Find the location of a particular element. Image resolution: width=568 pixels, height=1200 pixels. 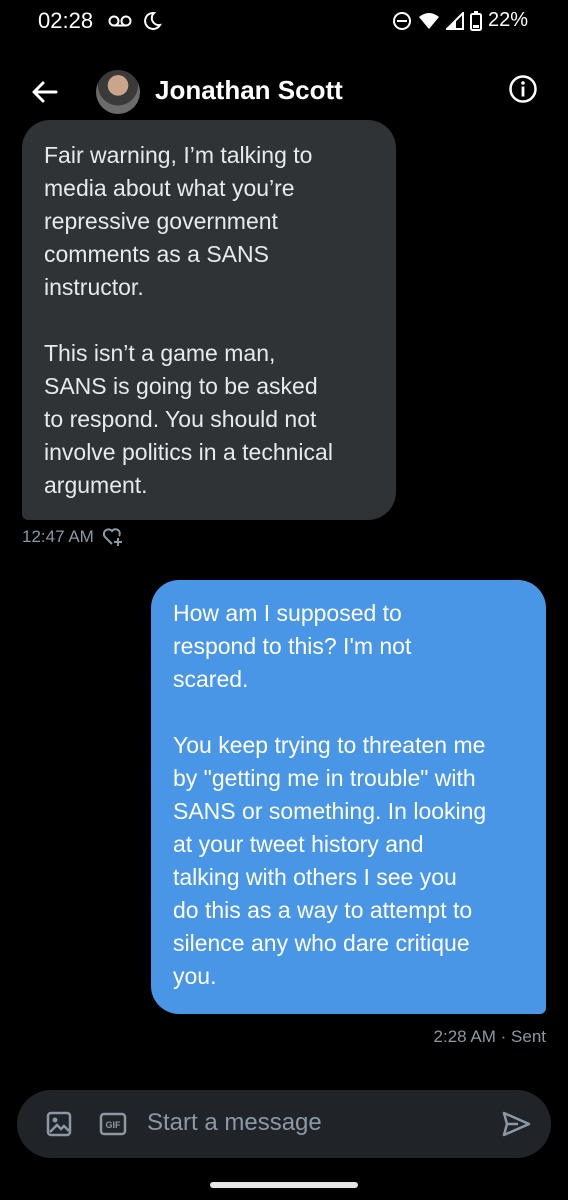

status-right-icons: 22% is located at coordinates (460, 20).